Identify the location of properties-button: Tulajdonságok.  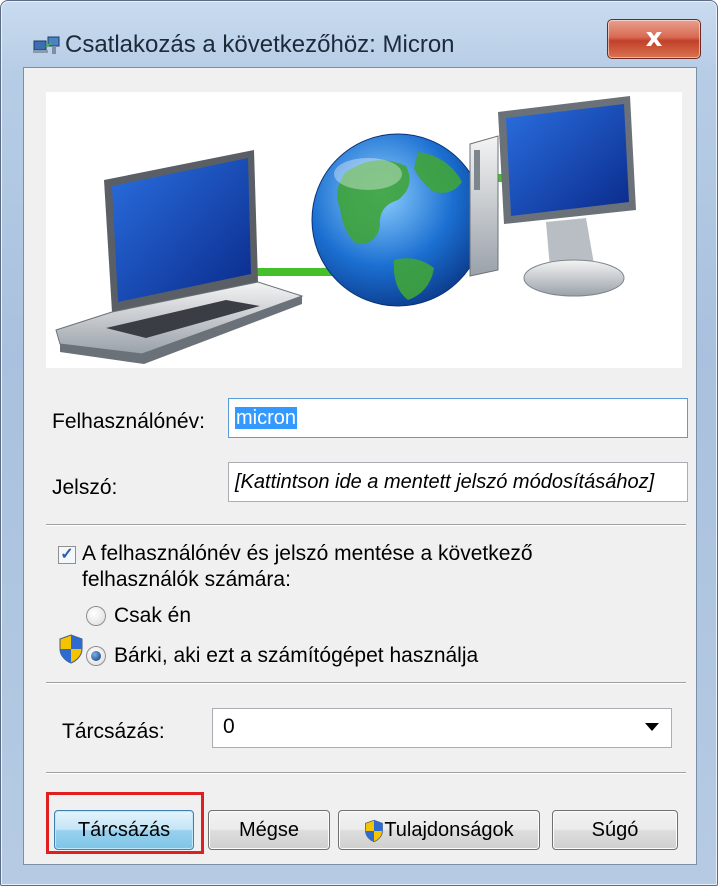
(439, 830).